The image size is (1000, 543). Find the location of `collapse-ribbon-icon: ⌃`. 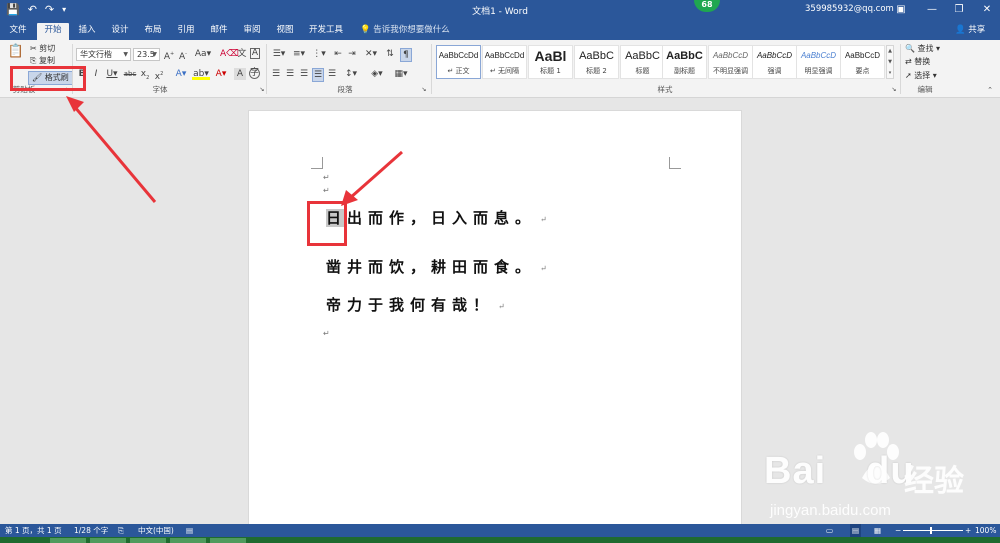

collapse-ribbon-icon: ⌃ is located at coordinates (990, 90).